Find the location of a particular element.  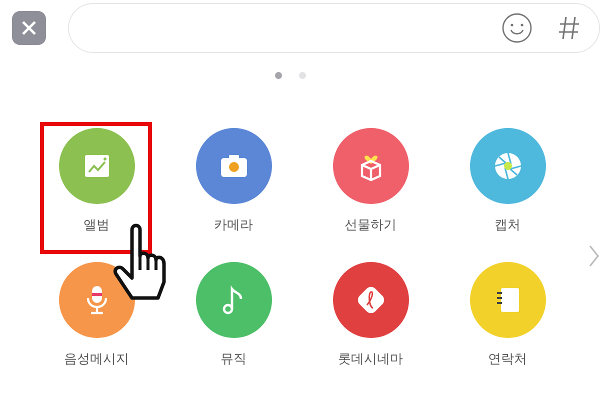

next-page-chevron-icon is located at coordinates (594, 256).